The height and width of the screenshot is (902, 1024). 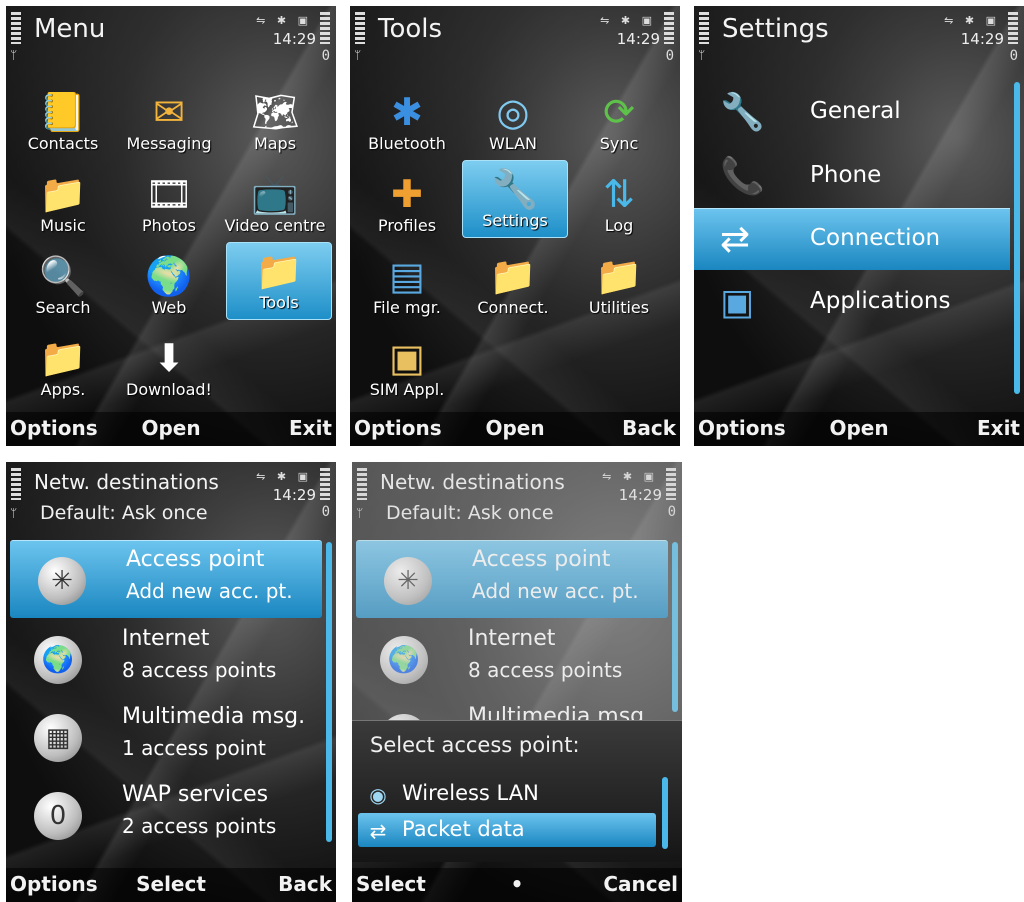 What do you see at coordinates (619, 112) in the screenshot?
I see `sync-icon: ⟳` at bounding box center [619, 112].